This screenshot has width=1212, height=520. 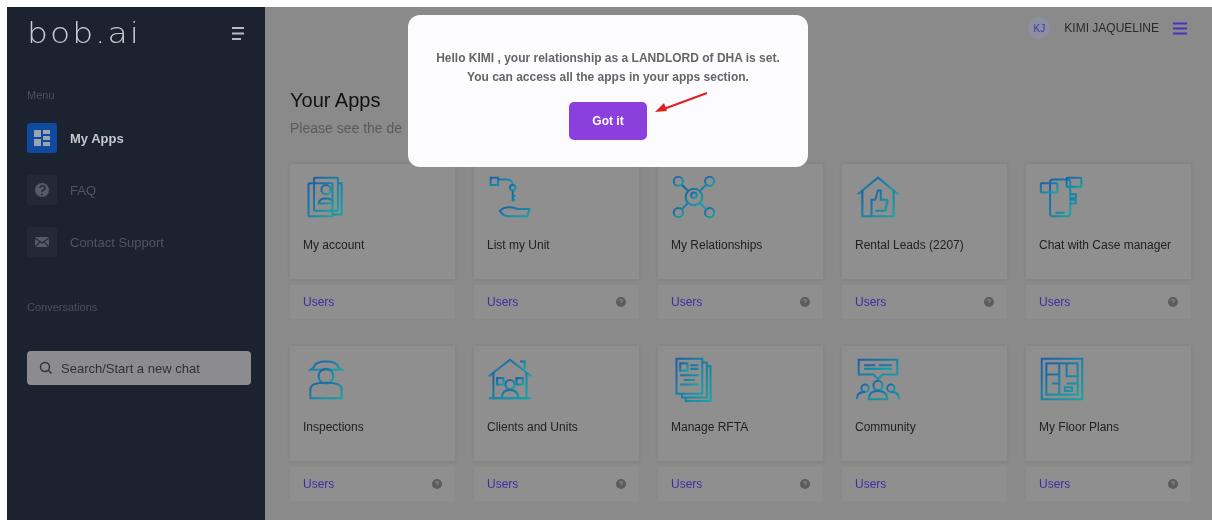 I want to click on app-title: My Floor Plans, so click(x=1080, y=427).